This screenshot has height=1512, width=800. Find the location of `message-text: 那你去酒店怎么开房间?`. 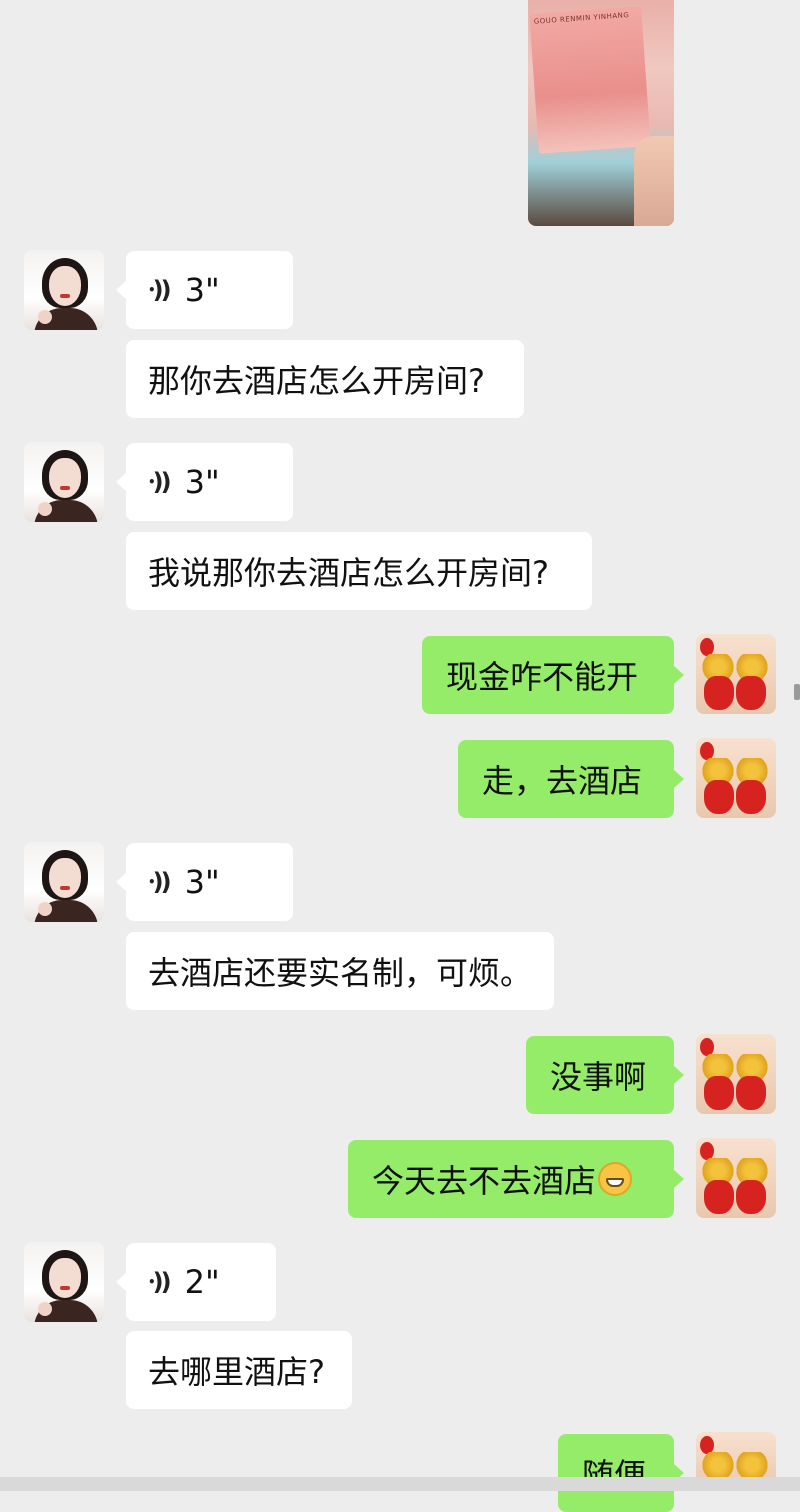

message-text: 那你去酒店怎么开房间? is located at coordinates (316, 381).